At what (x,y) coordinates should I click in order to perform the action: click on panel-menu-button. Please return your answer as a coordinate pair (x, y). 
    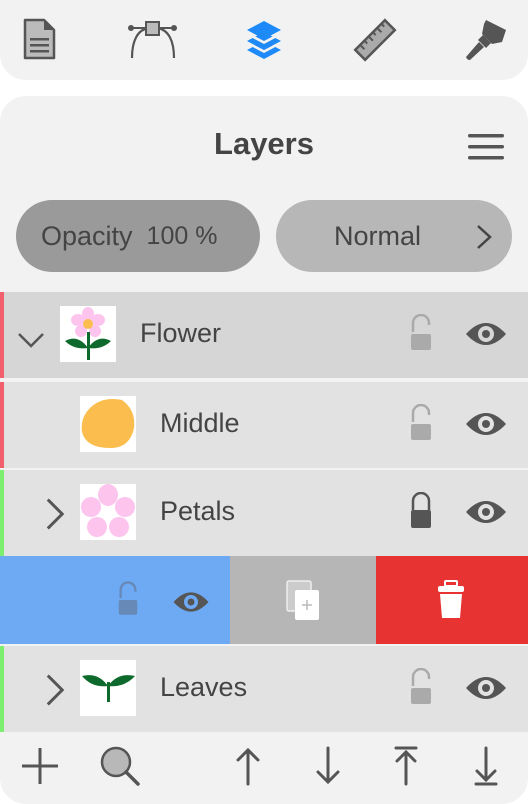
    Looking at the image, I should click on (486, 147).